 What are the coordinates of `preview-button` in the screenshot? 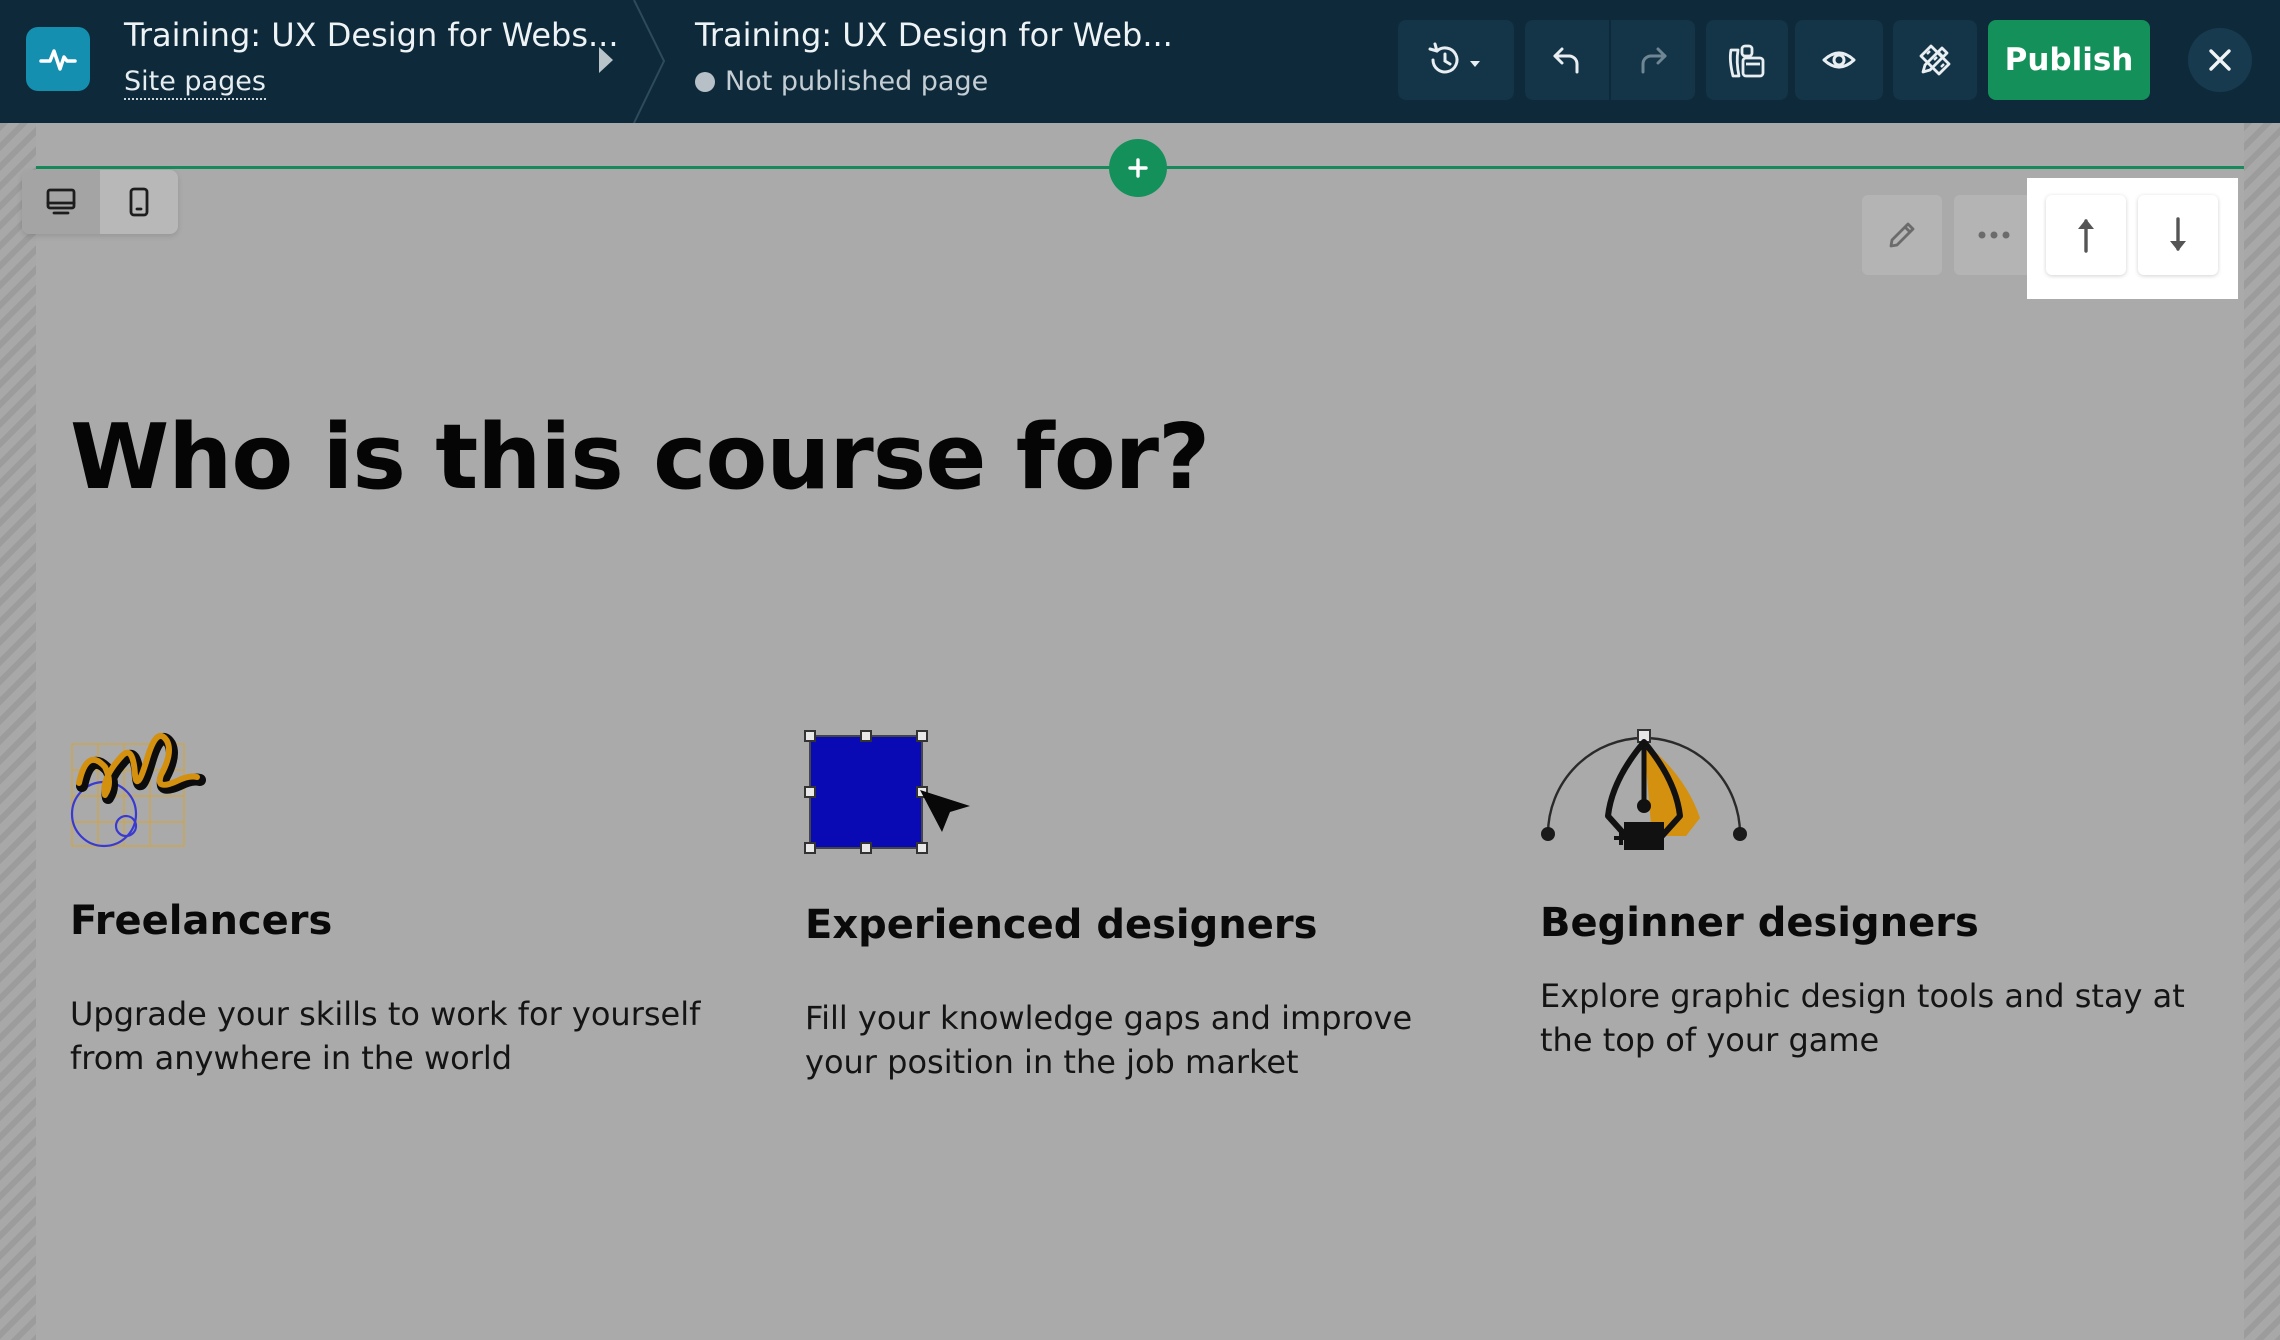 It's located at (1839, 60).